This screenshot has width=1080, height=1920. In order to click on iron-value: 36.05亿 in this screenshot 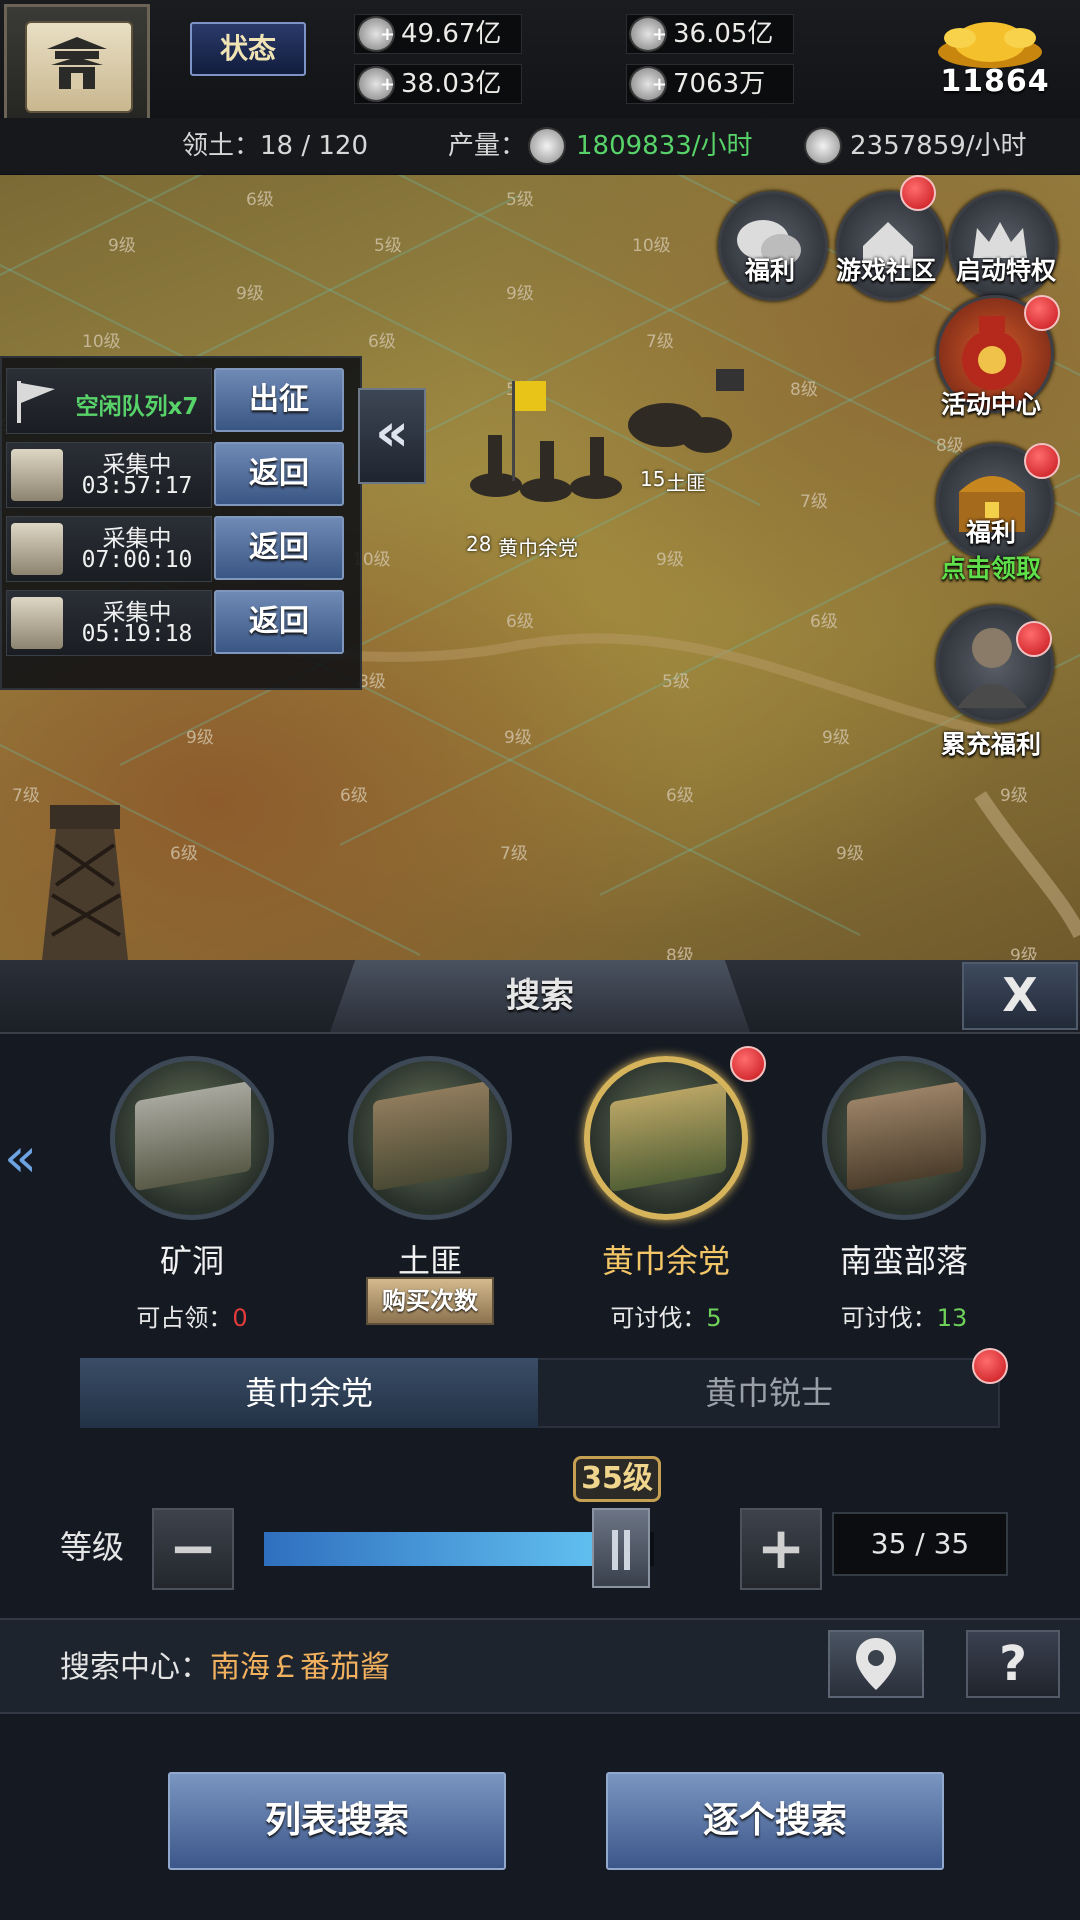, I will do `click(723, 34)`.